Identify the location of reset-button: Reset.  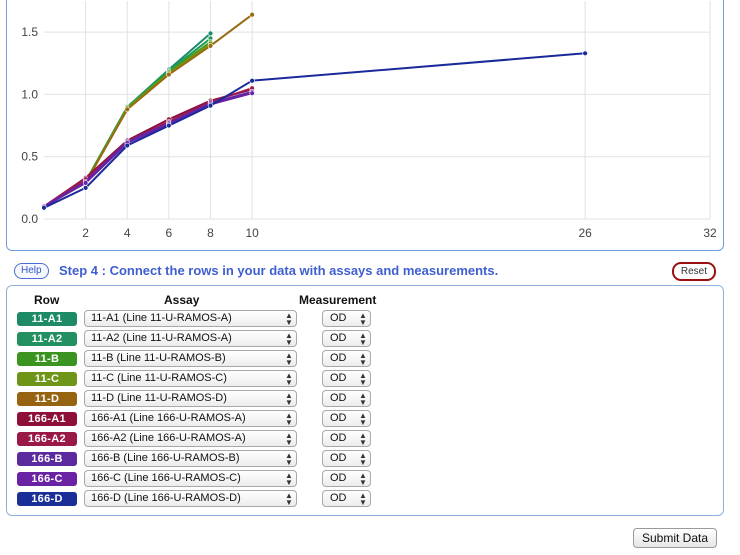
(693, 271).